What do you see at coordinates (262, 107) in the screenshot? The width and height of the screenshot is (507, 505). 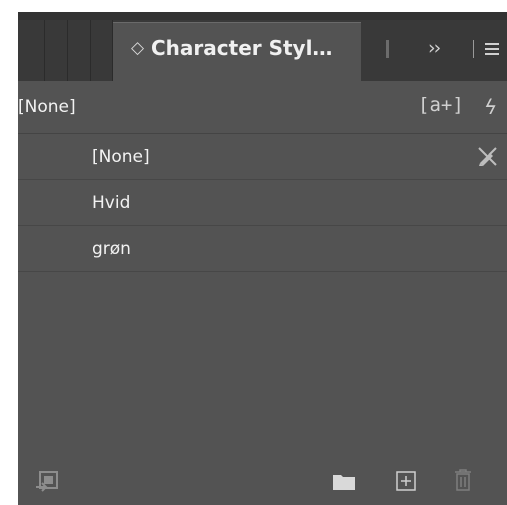 I see `style-group-header: [None] [a+] ϟ` at bounding box center [262, 107].